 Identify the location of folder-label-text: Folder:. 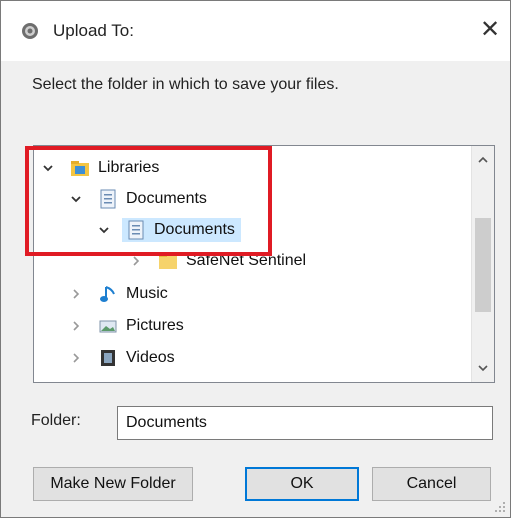
(56, 420).